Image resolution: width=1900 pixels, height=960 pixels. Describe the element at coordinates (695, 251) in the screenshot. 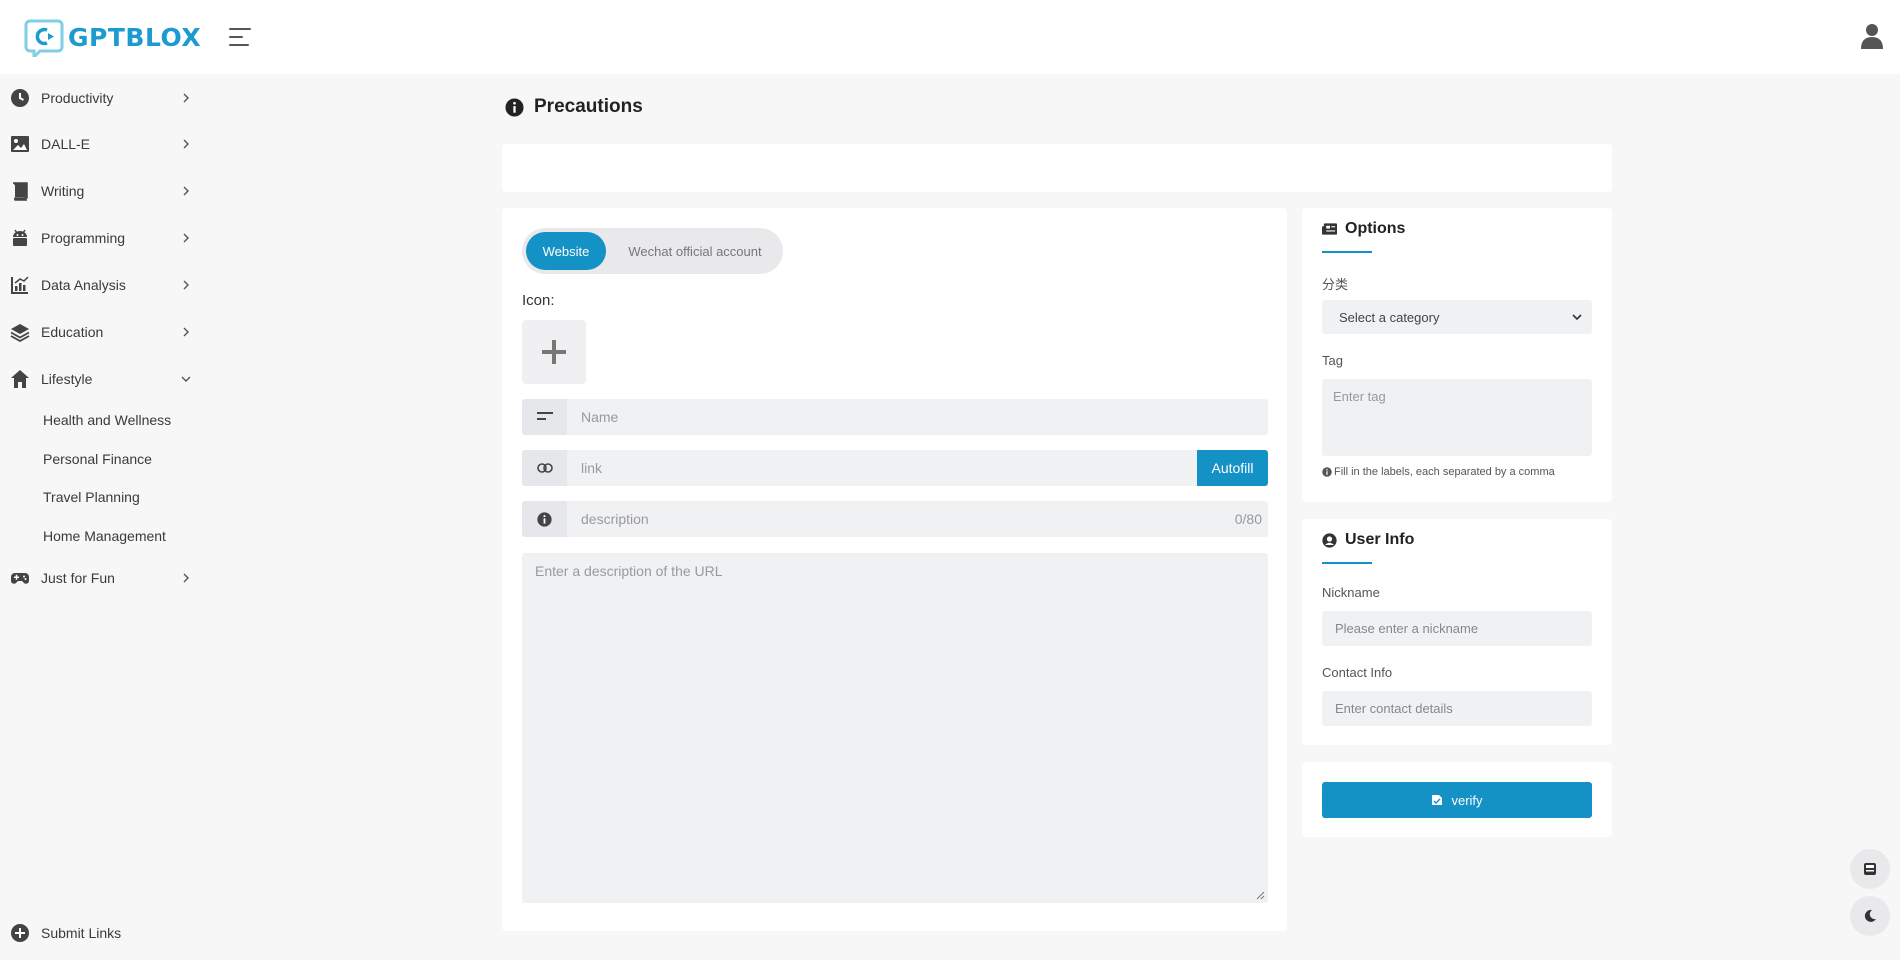

I see `toggle-wechat: Wechat official account` at that location.